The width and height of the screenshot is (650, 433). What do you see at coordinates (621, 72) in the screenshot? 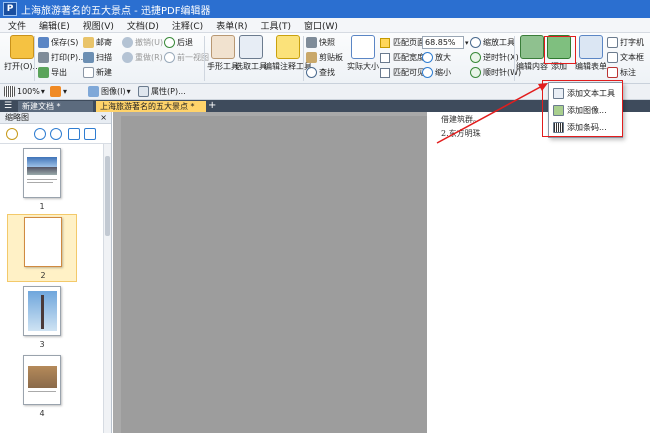
I see `callout-button: 标注` at bounding box center [621, 72].